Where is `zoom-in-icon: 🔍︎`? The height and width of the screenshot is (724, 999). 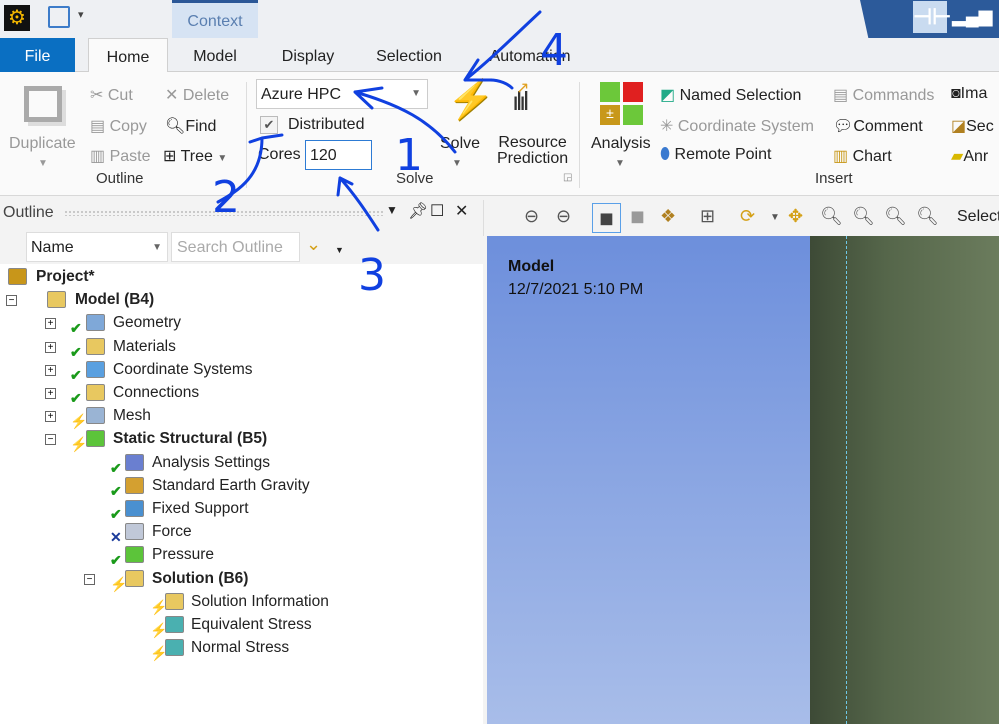 zoom-in-icon: 🔍︎ is located at coordinates (863, 216).